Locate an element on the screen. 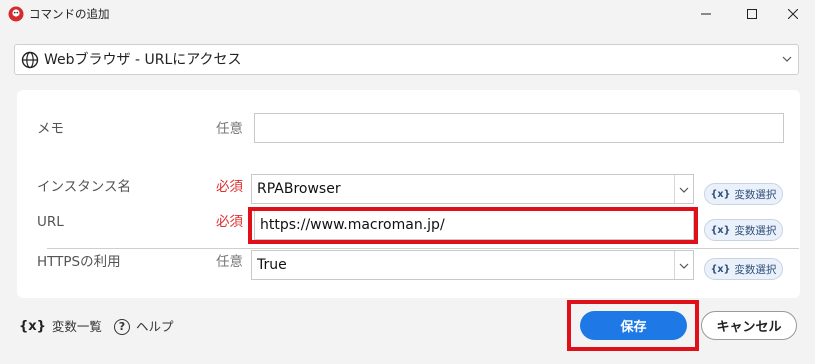 The width and height of the screenshot is (815, 364). variable-list-icon: {x} is located at coordinates (32, 326).